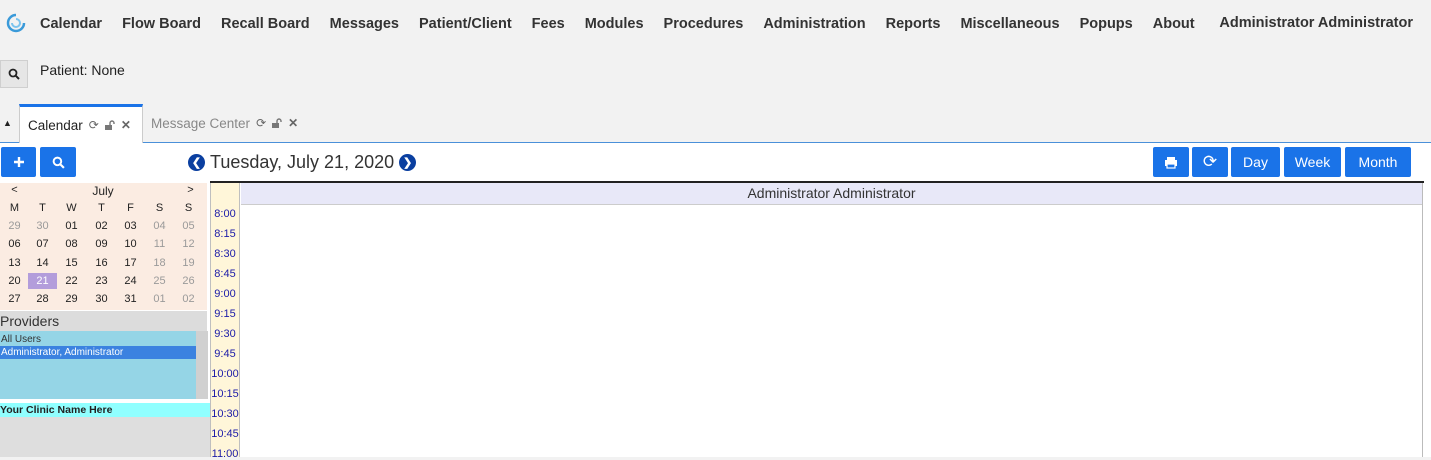 This screenshot has height=460, width=1431. What do you see at coordinates (71, 281) in the screenshot?
I see `mini-day: 22` at bounding box center [71, 281].